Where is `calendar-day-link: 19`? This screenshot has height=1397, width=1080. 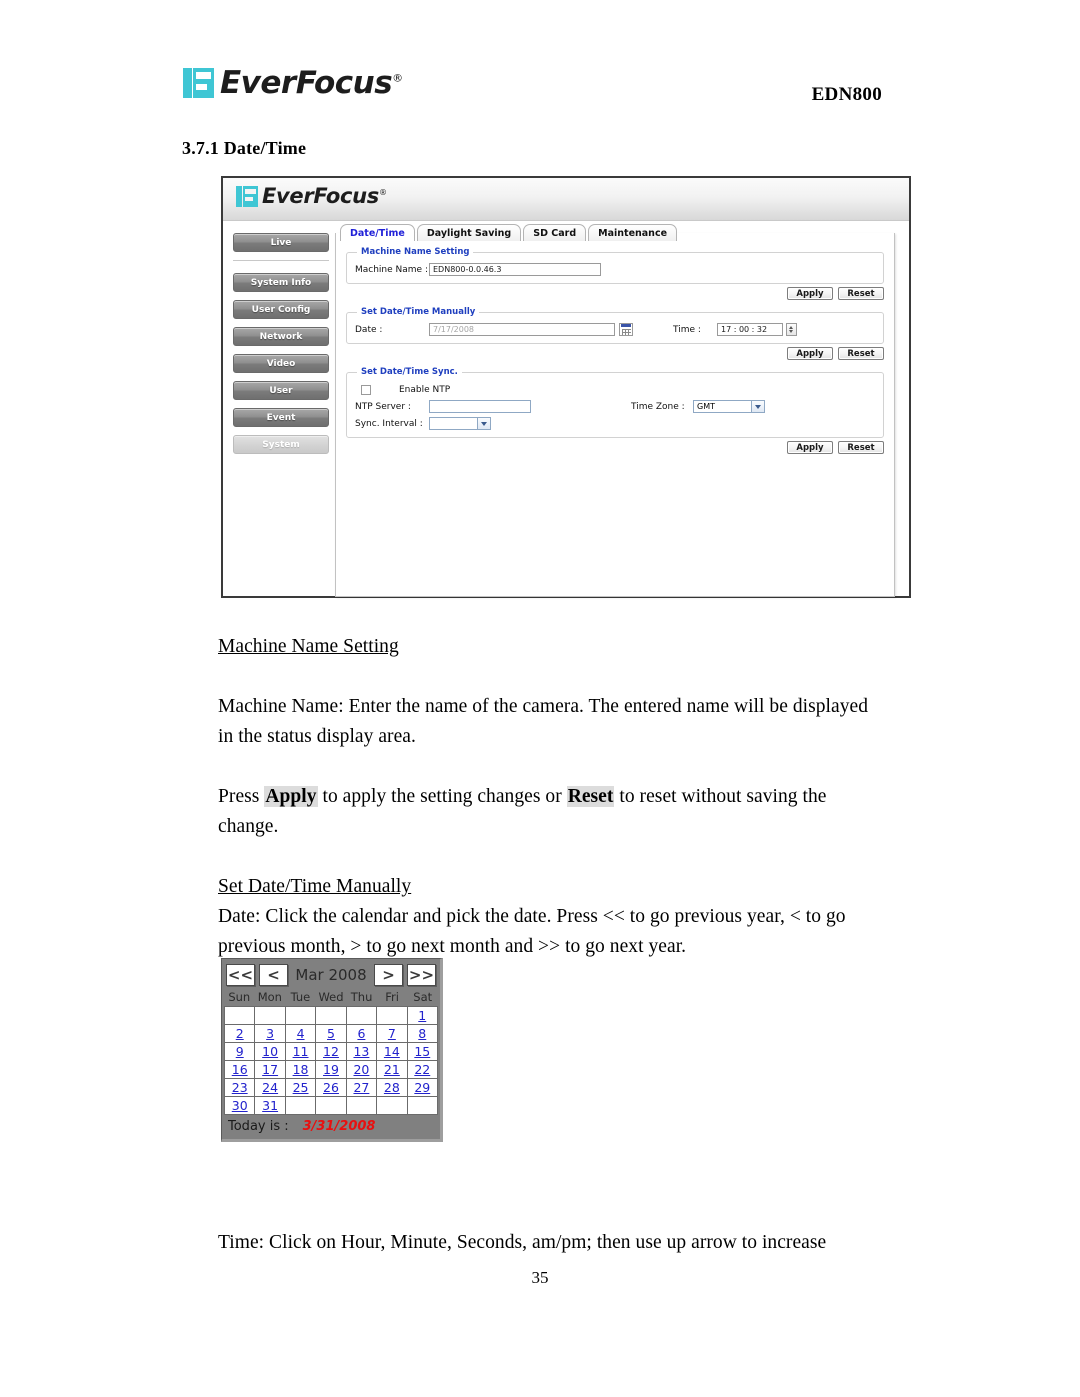
calendar-day-link: 19 is located at coordinates (331, 1069).